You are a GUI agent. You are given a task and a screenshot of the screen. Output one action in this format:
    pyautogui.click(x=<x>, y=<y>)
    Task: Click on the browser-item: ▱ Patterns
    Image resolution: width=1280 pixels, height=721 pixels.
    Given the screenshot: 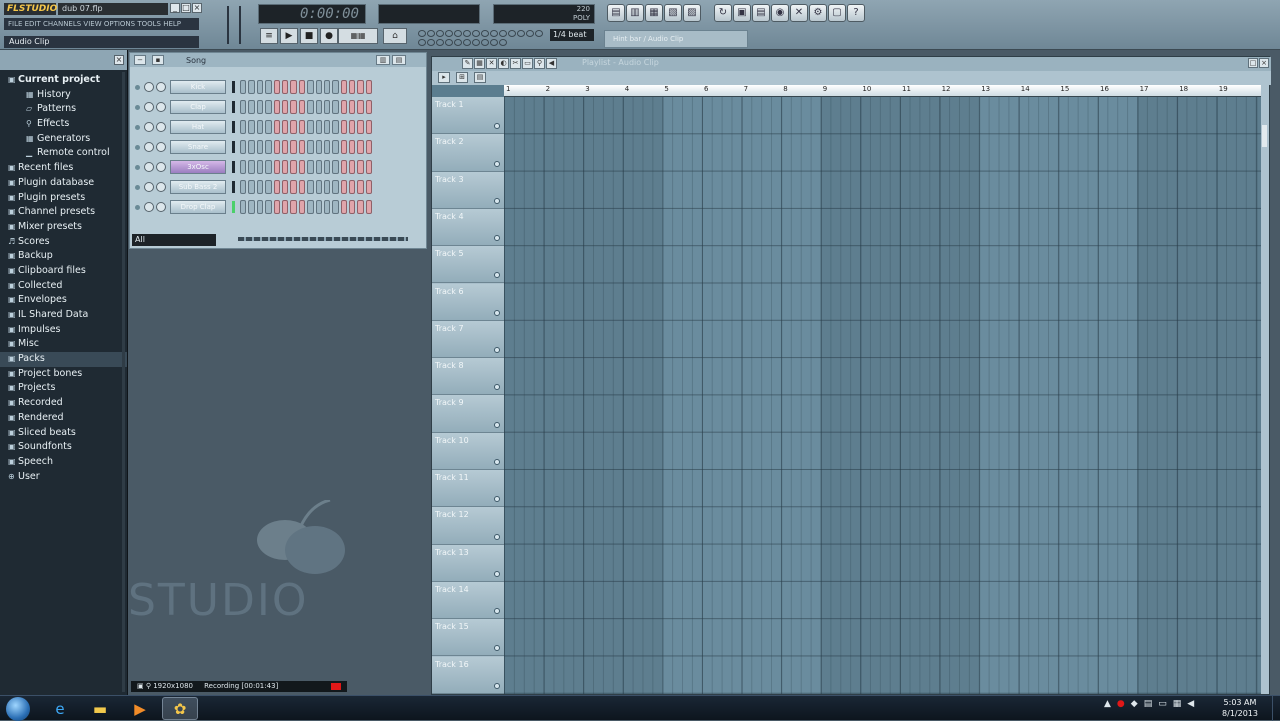 What is the action you would take?
    pyautogui.click(x=63, y=109)
    